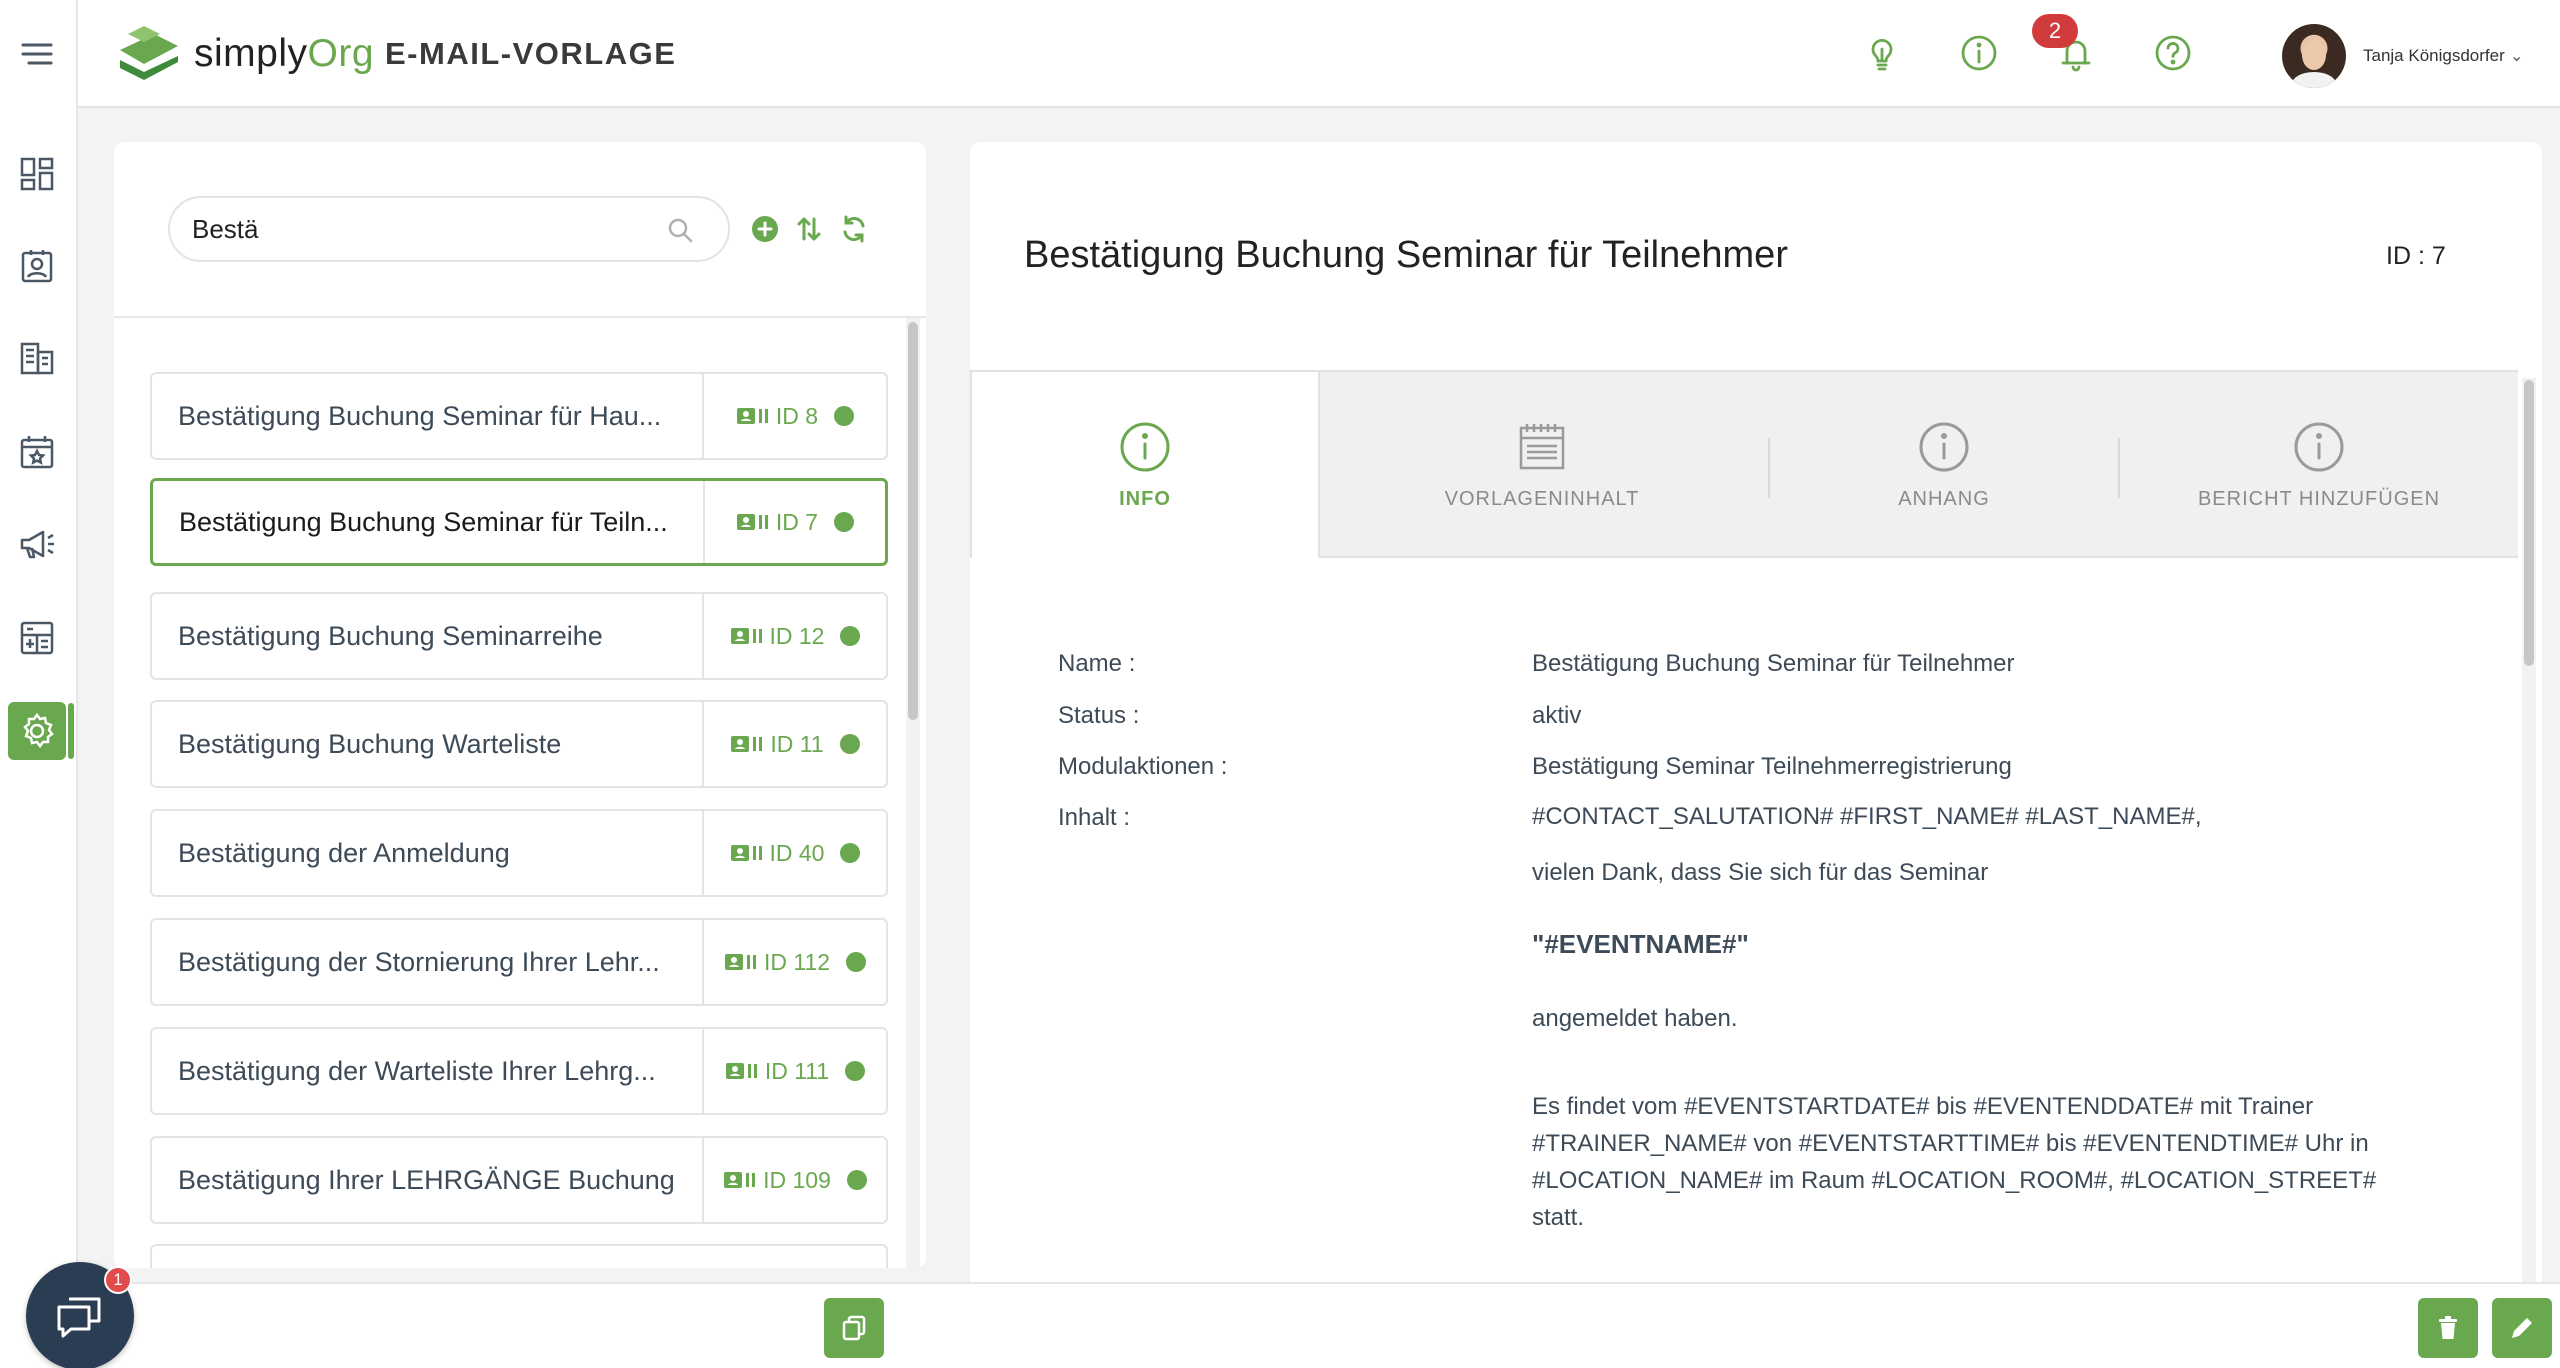 The width and height of the screenshot is (2560, 1368). I want to click on left-sidebar, so click(39, 684).